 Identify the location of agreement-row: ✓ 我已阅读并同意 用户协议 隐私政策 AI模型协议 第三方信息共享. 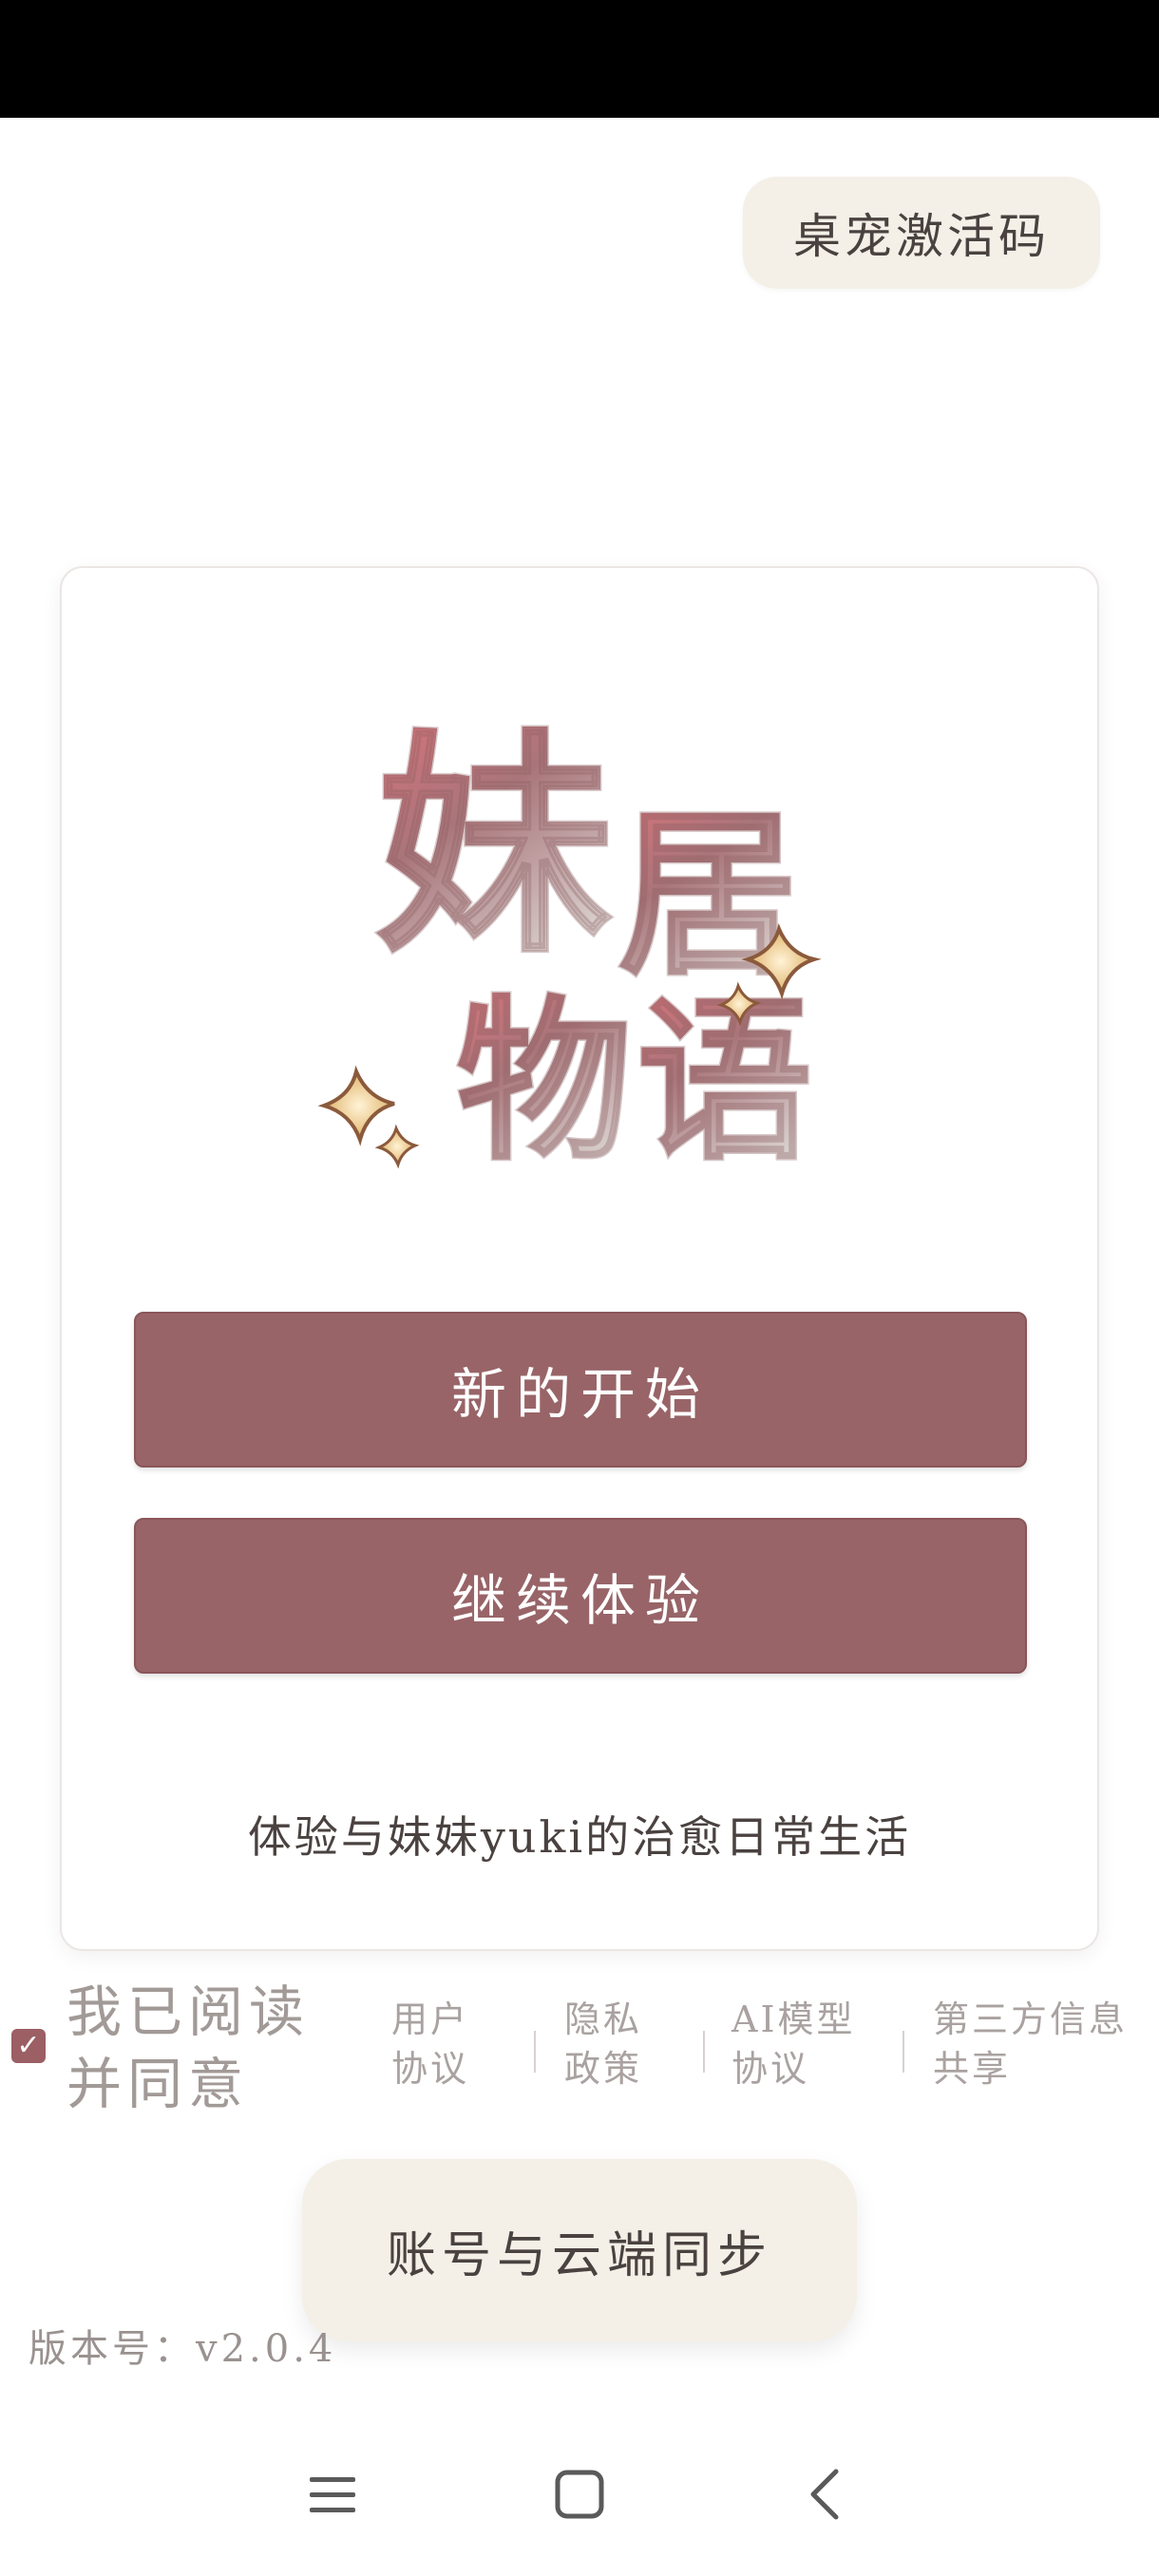
(581, 2052).